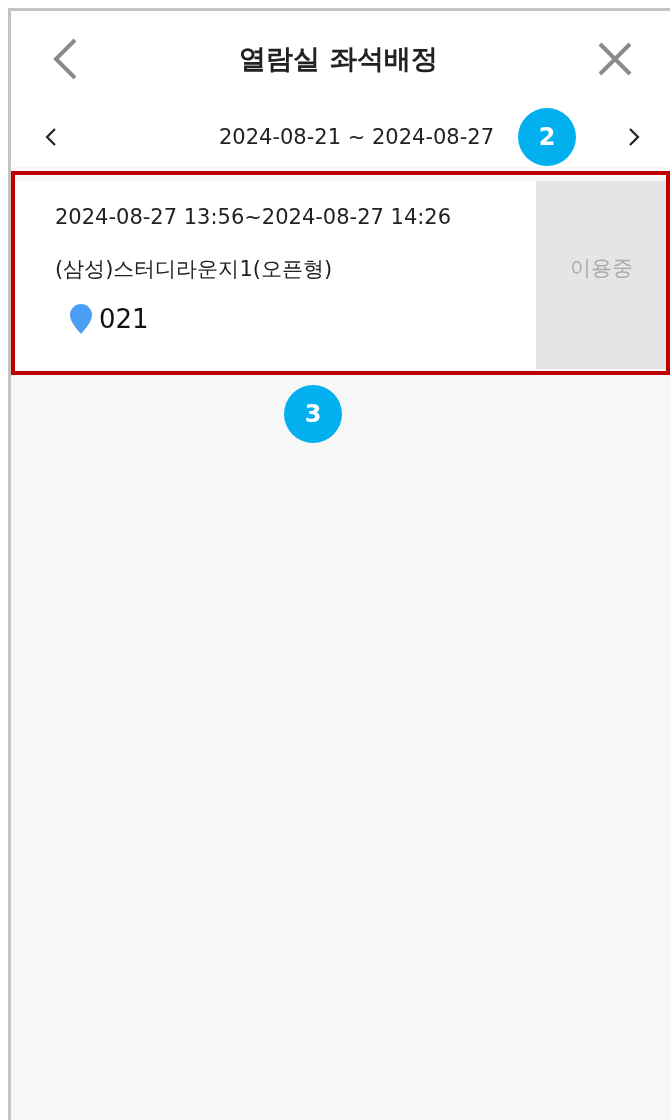 Image resolution: width=670 pixels, height=1120 pixels. What do you see at coordinates (547, 137) in the screenshot?
I see `annotation-badge: 2` at bounding box center [547, 137].